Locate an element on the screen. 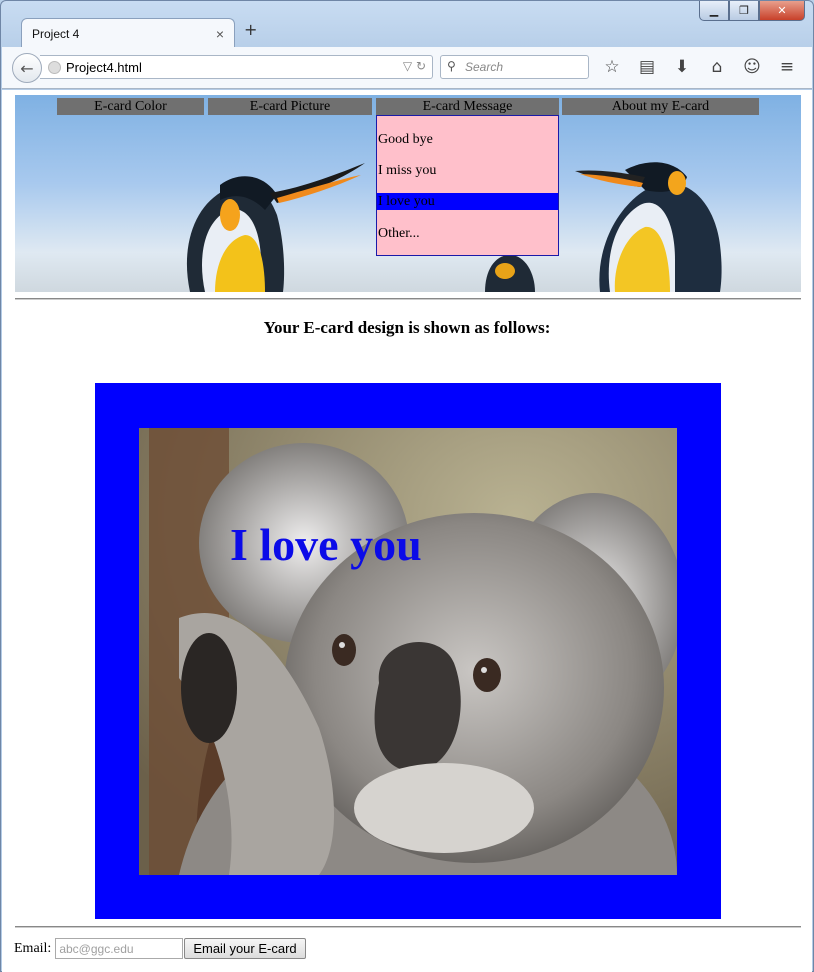  search-placeholder: Search is located at coordinates (484, 67).